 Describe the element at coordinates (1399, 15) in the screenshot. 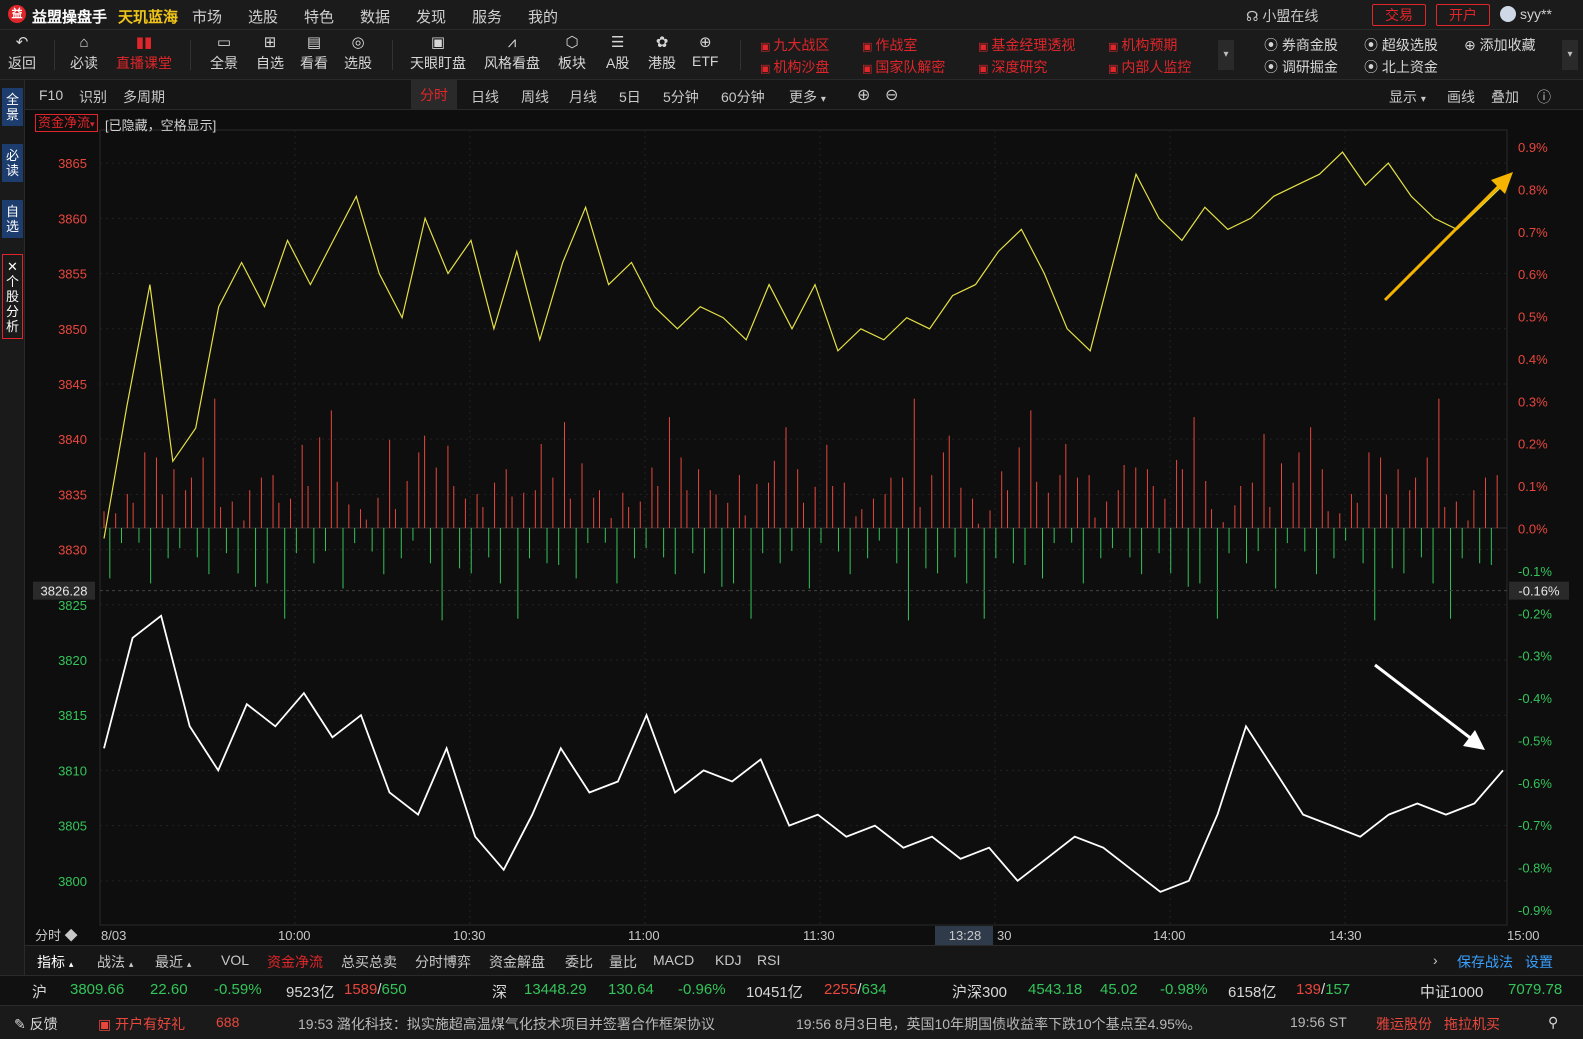

I see `trade-button: 交易` at that location.